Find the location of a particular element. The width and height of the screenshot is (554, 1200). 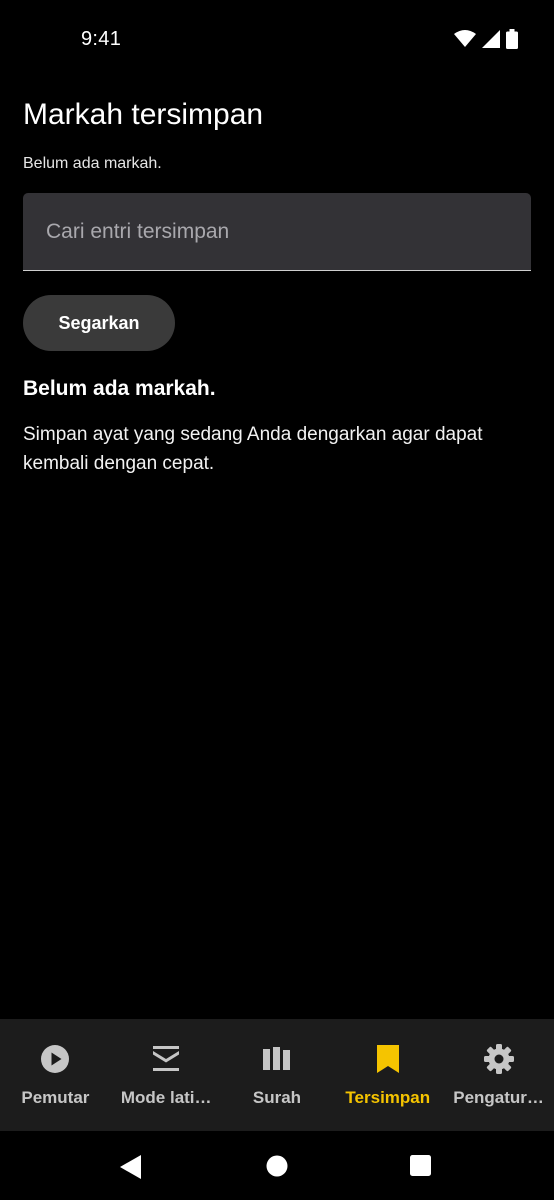

bookmark-icon is located at coordinates (388, 1059).